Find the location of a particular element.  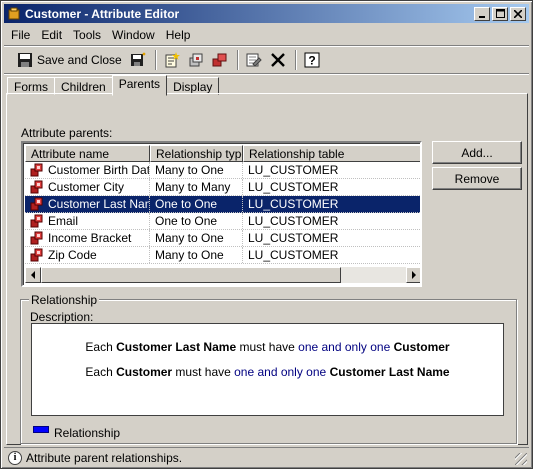

relationship-type-cell: Many to Many is located at coordinates (196, 187).